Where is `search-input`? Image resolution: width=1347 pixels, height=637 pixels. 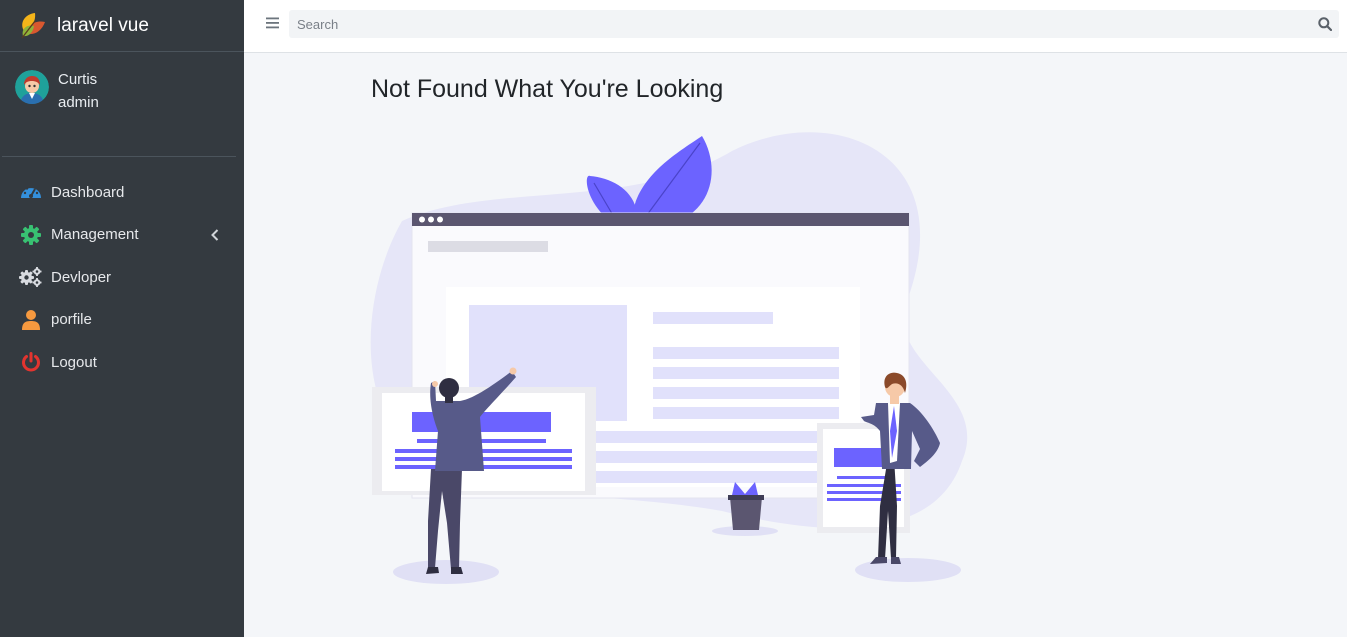 search-input is located at coordinates (800, 24).